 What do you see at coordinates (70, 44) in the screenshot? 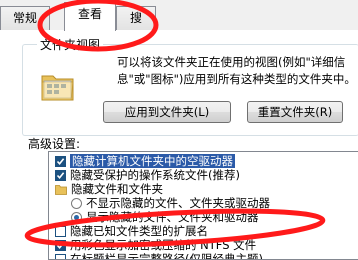
I see `folder-views-title: 文件夹视图` at bounding box center [70, 44].